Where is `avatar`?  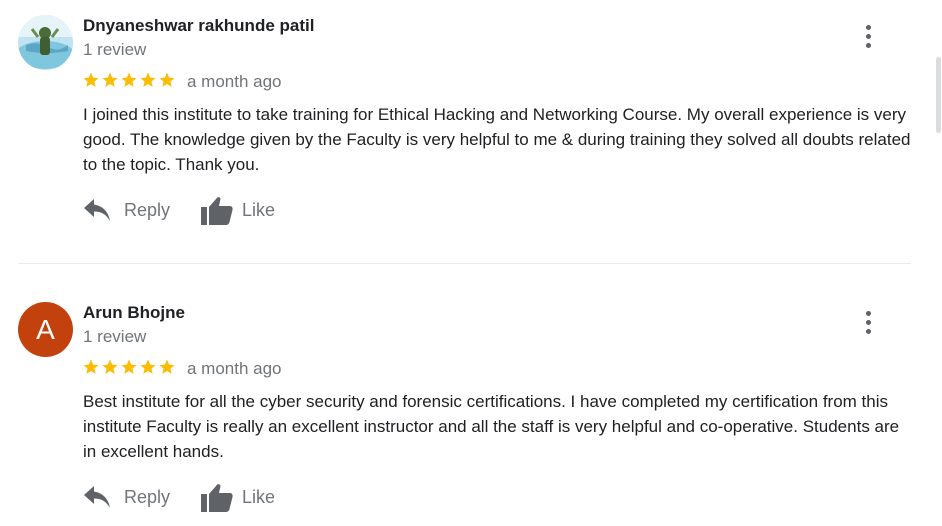 avatar is located at coordinates (45, 42).